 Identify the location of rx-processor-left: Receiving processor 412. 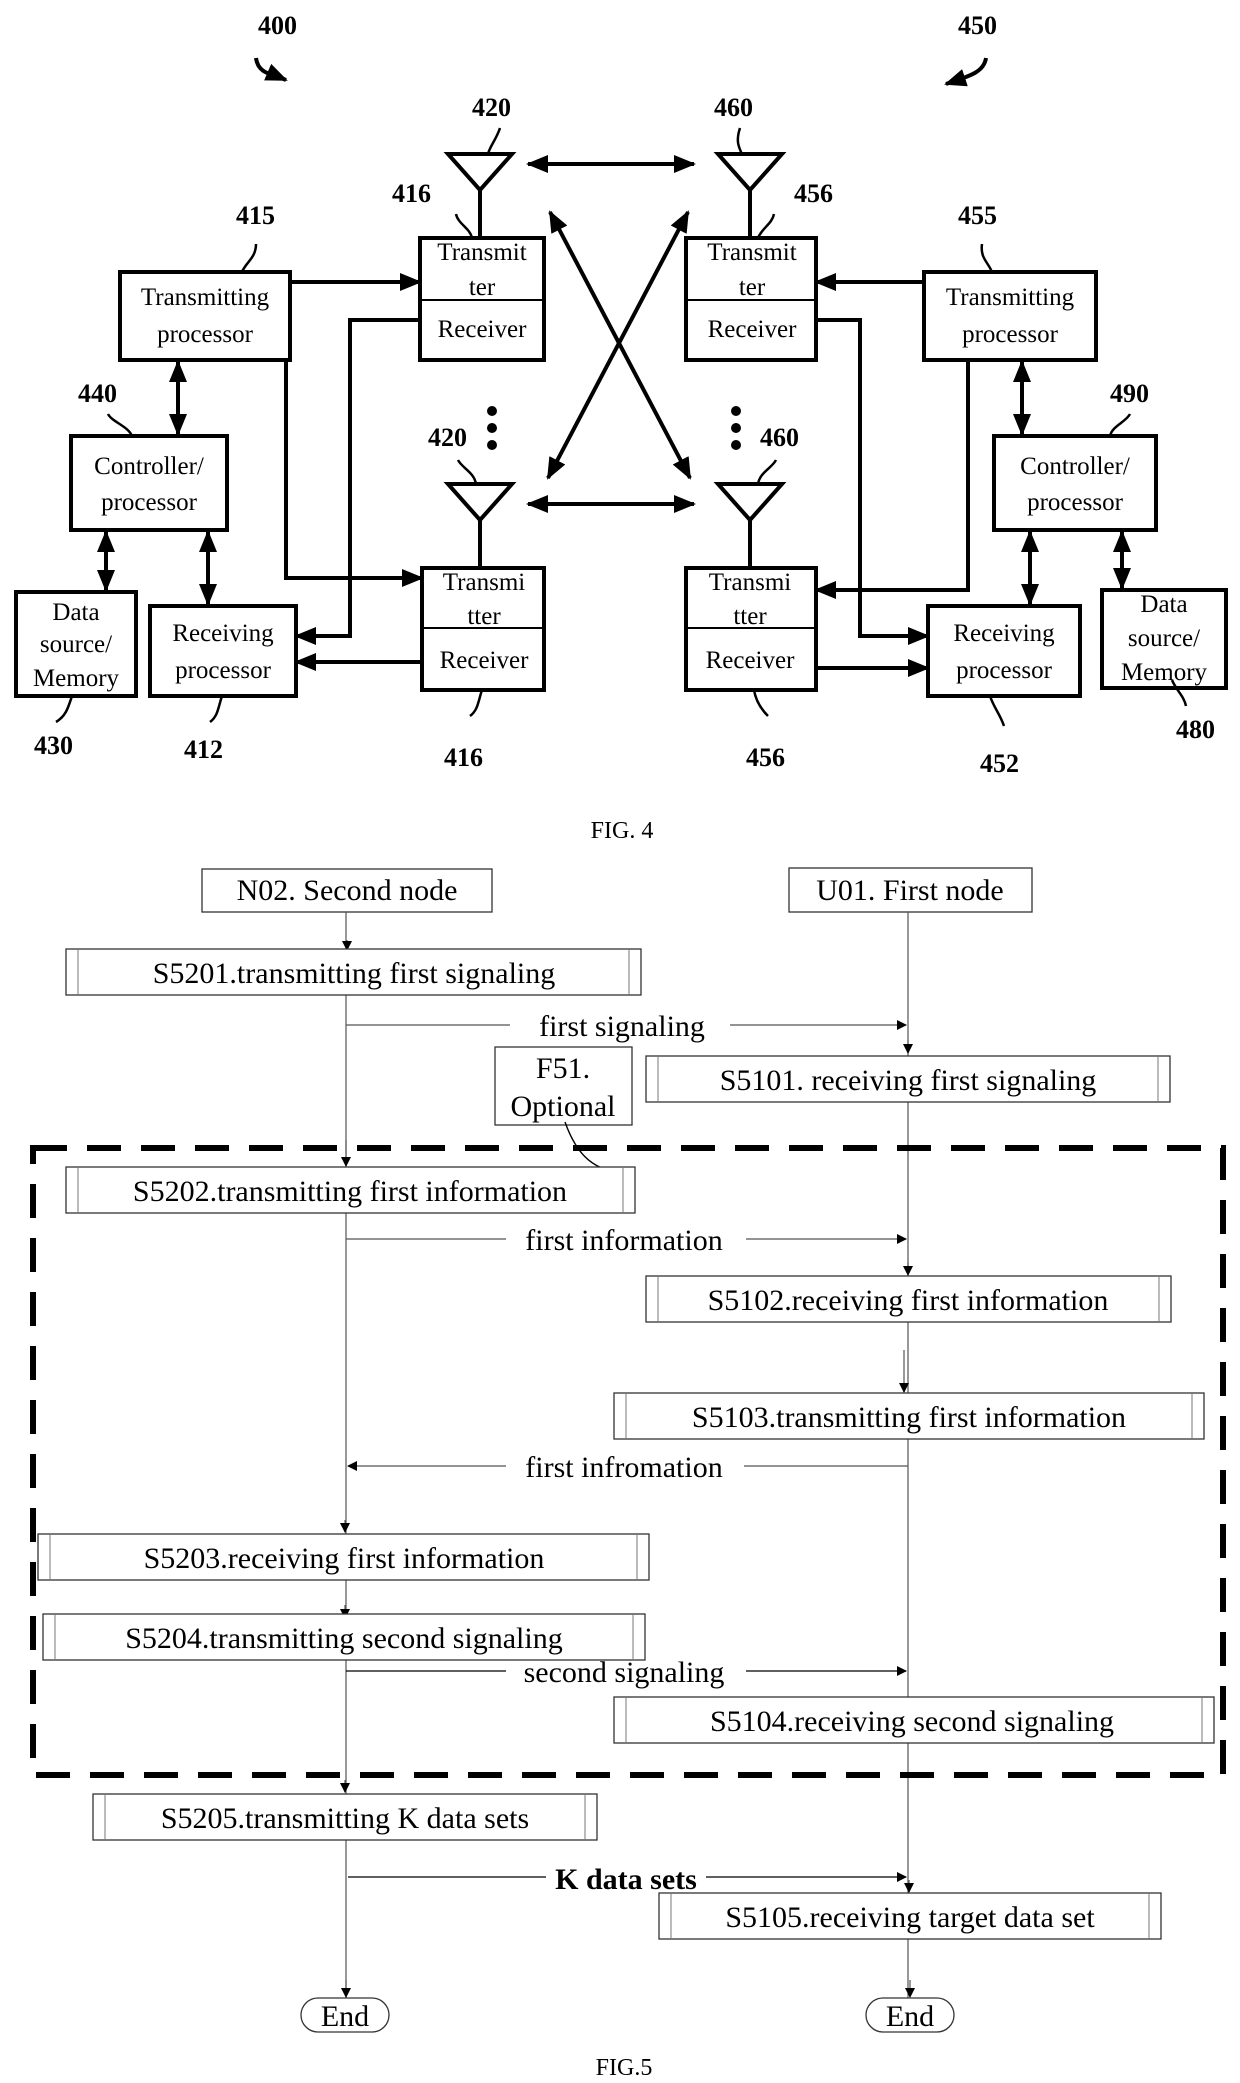
(223, 684).